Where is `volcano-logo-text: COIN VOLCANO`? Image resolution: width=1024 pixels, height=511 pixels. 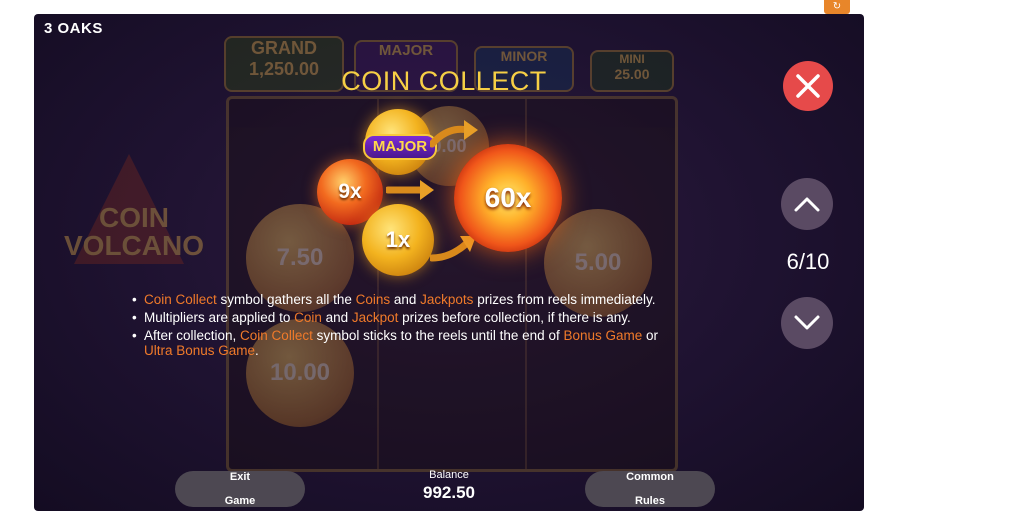
volcano-logo-text: COIN VOLCANO is located at coordinates (134, 232).